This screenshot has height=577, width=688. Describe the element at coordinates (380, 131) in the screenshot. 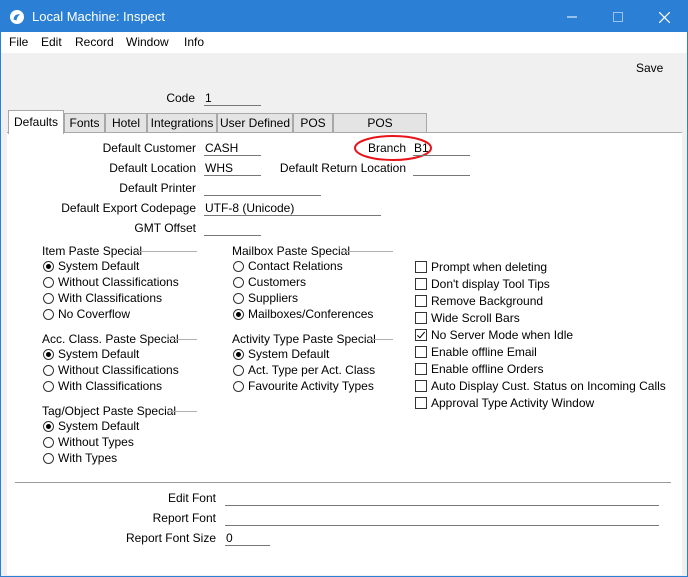

I see `tab-pos-appearance: POS Appearance` at that location.